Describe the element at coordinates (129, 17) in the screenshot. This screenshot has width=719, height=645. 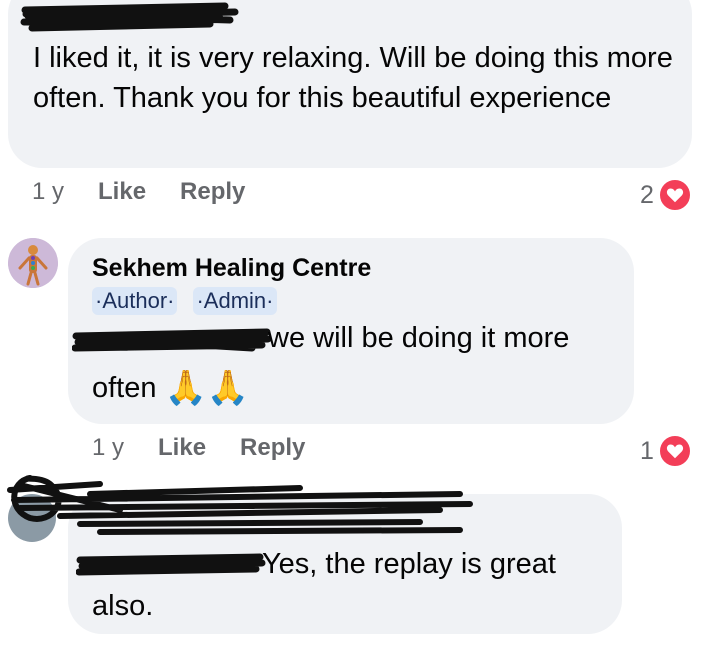
I see `redacted-name-scribble` at that location.